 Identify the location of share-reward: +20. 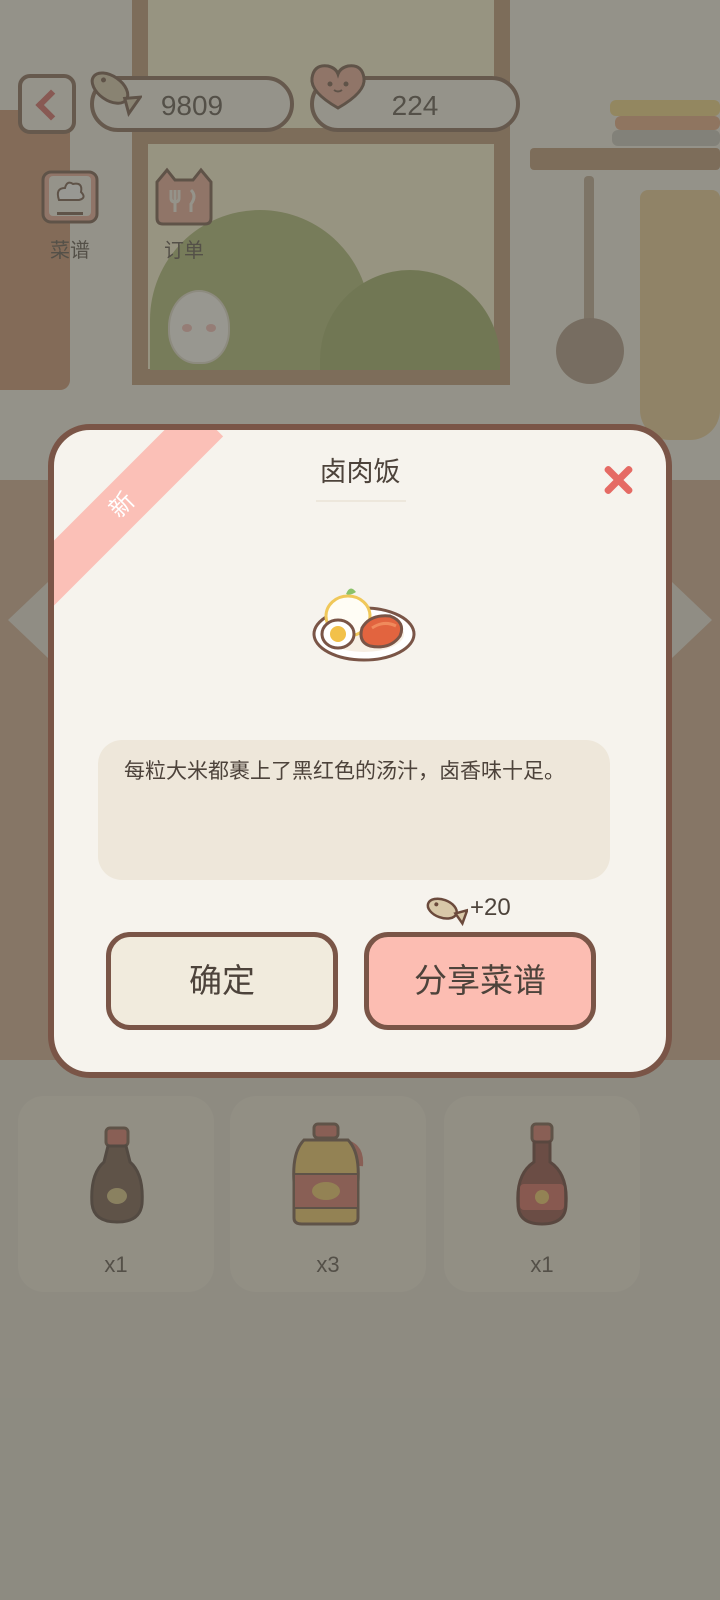
(484, 910).